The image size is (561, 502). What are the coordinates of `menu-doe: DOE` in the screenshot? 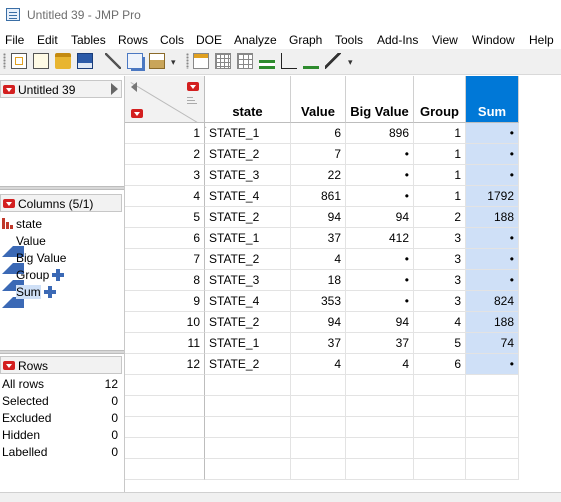 It's located at (209, 40).